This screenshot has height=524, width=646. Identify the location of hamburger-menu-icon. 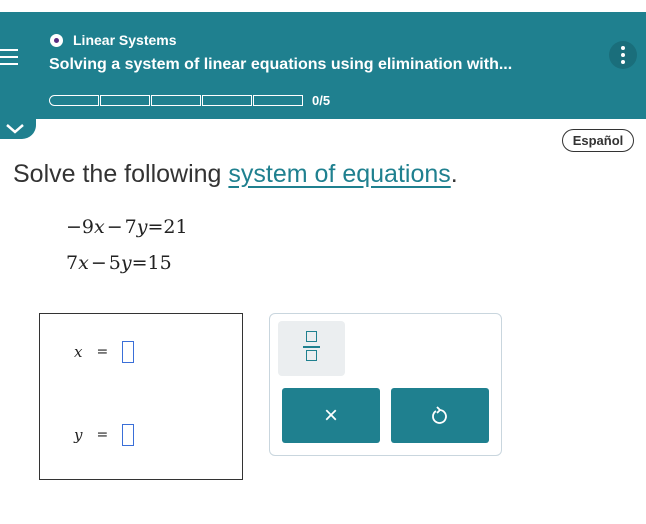
(10, 58).